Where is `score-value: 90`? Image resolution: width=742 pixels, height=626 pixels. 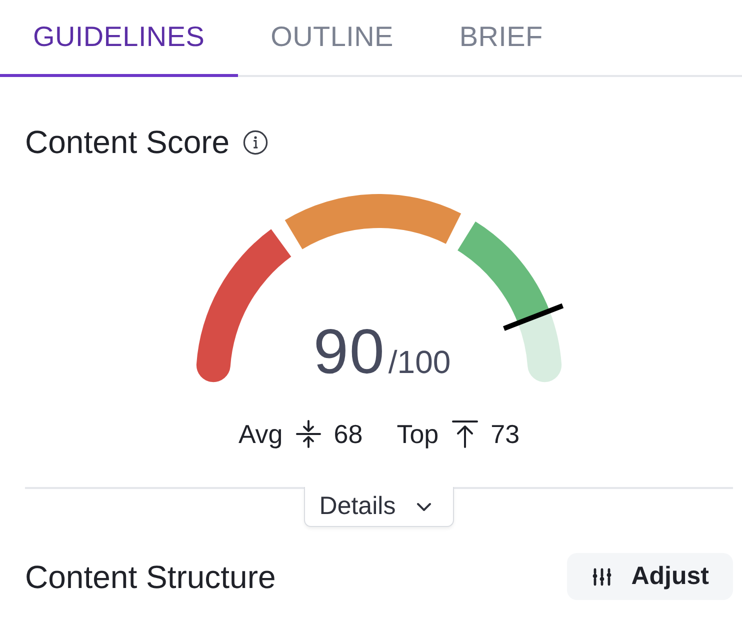 score-value: 90 is located at coordinates (349, 352).